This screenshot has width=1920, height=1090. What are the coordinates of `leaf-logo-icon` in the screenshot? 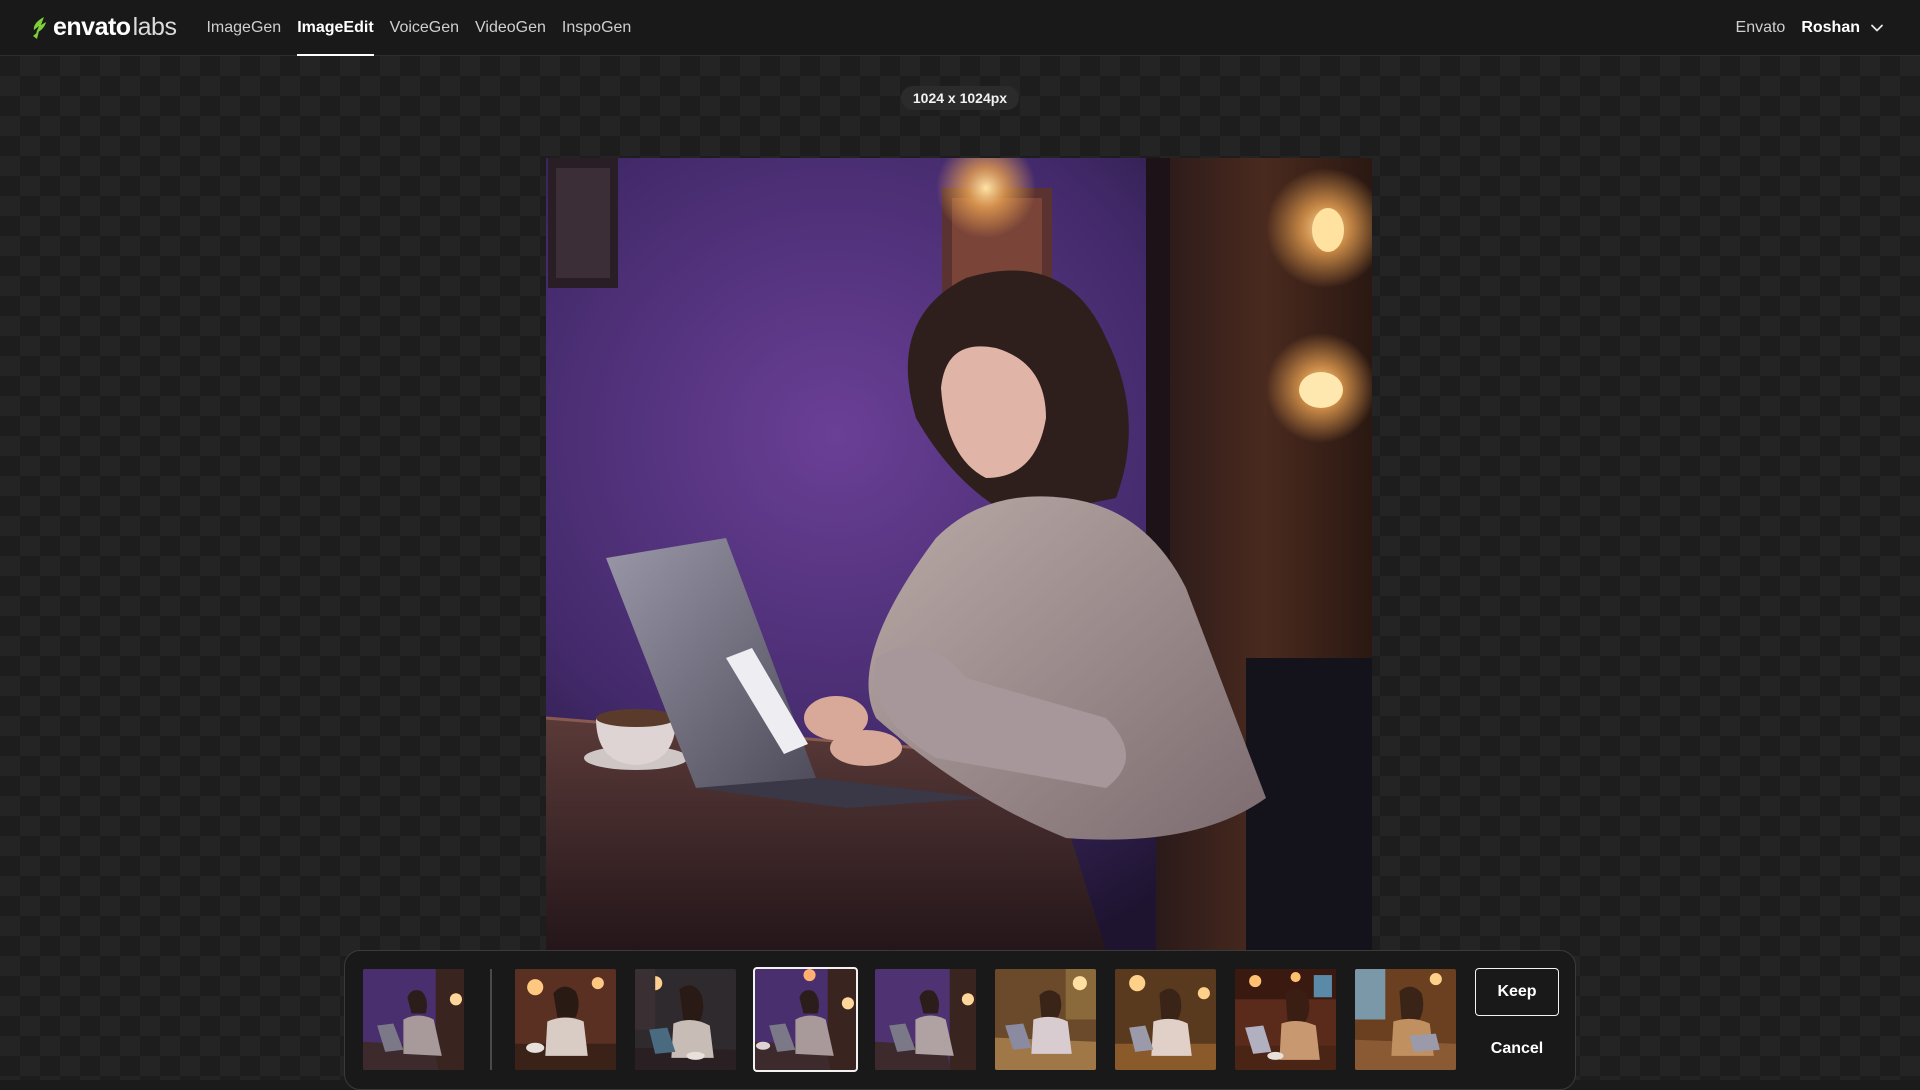 It's located at (39, 27).